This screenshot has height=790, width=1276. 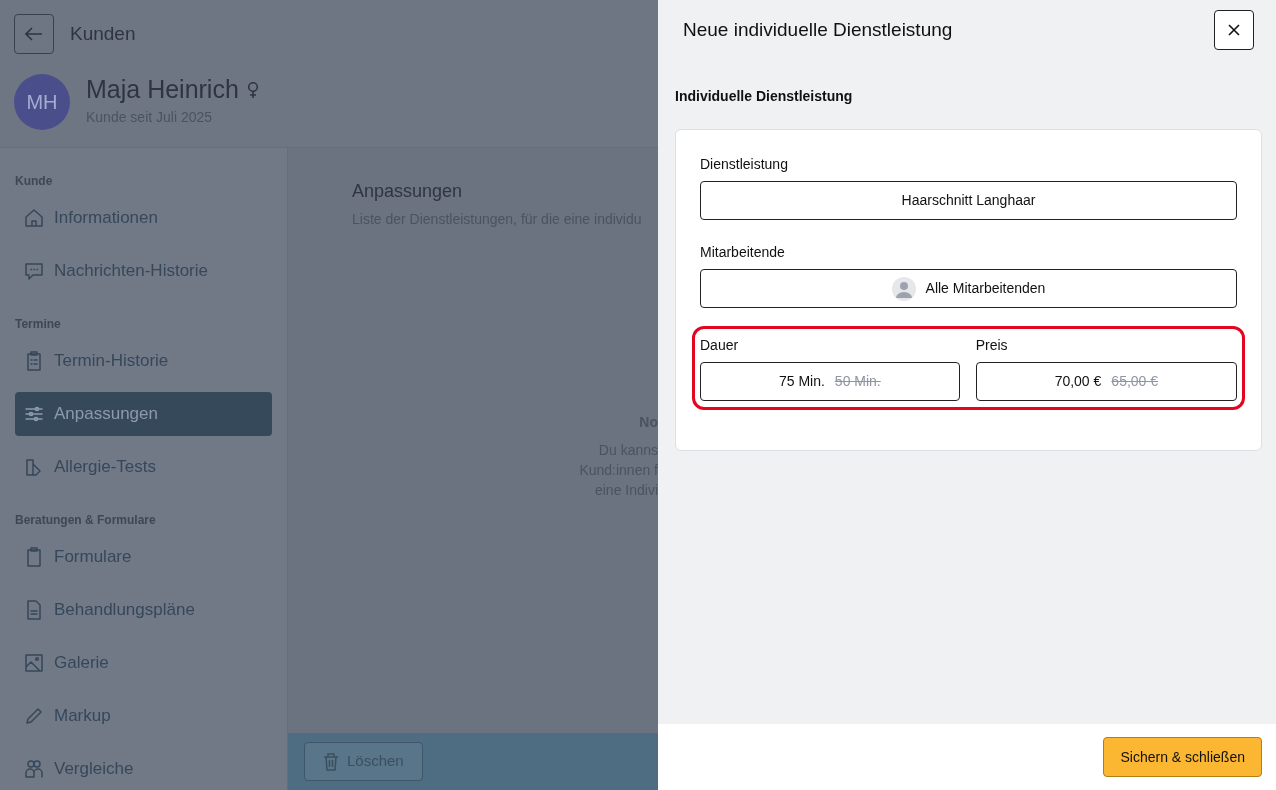 What do you see at coordinates (143, 557) in the screenshot?
I see `sidebar-item: Formulare` at bounding box center [143, 557].